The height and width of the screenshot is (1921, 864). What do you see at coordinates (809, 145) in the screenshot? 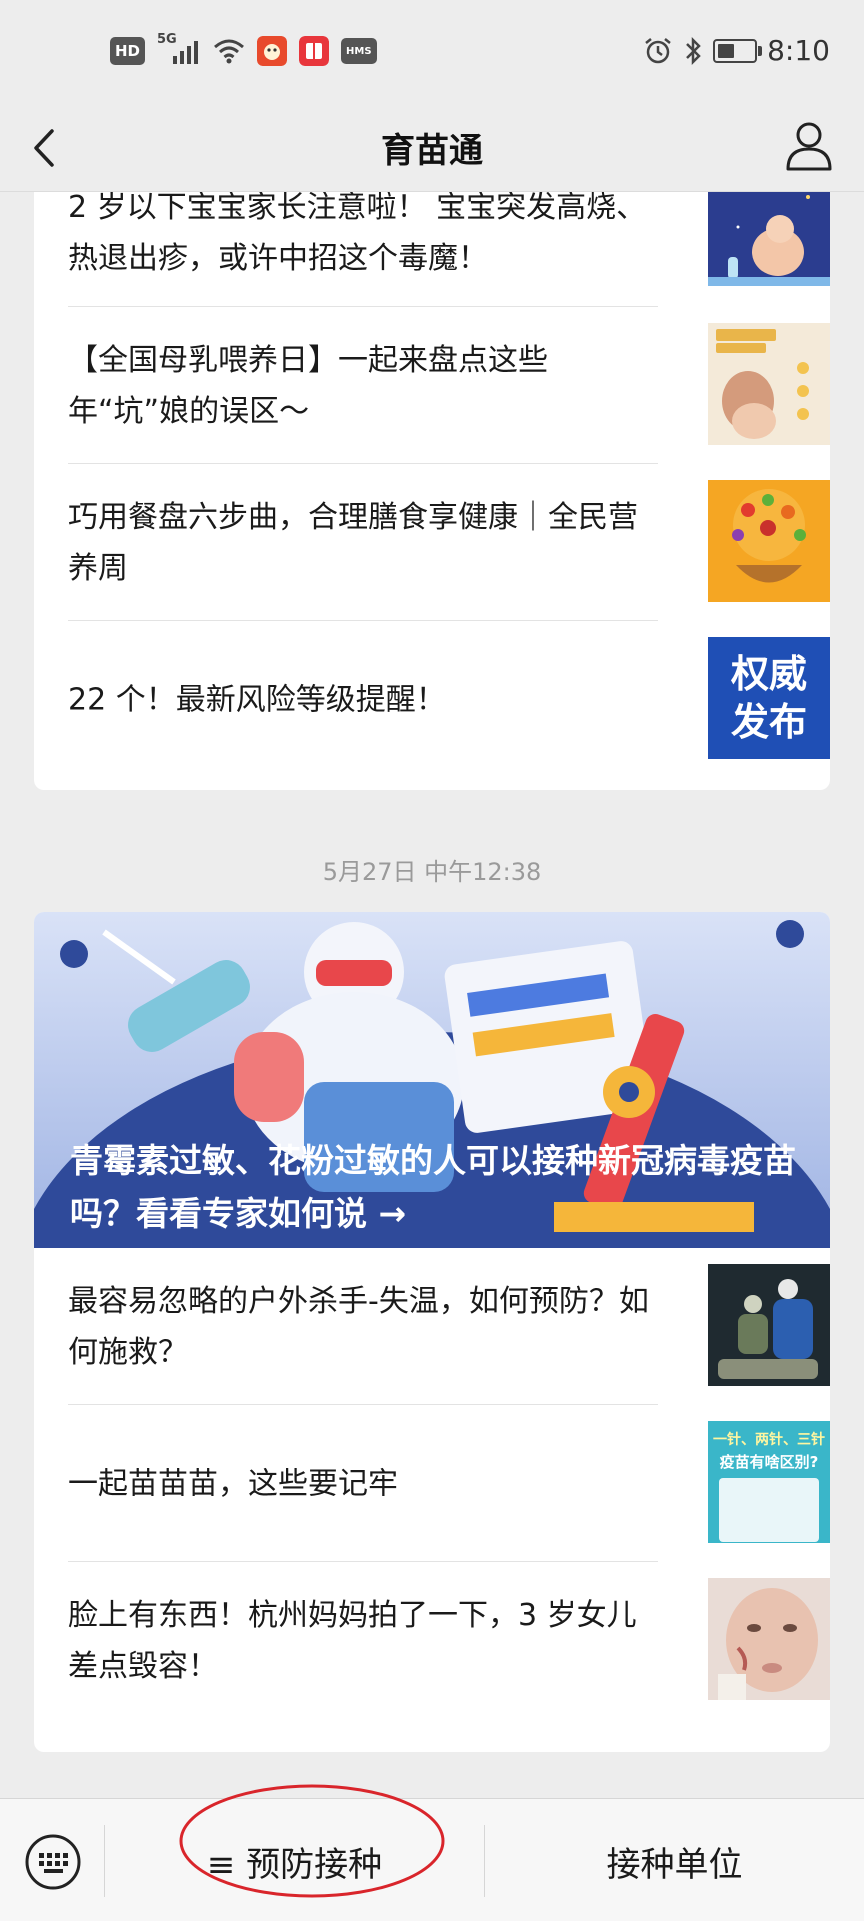
I see `user-profile-icon` at bounding box center [809, 145].